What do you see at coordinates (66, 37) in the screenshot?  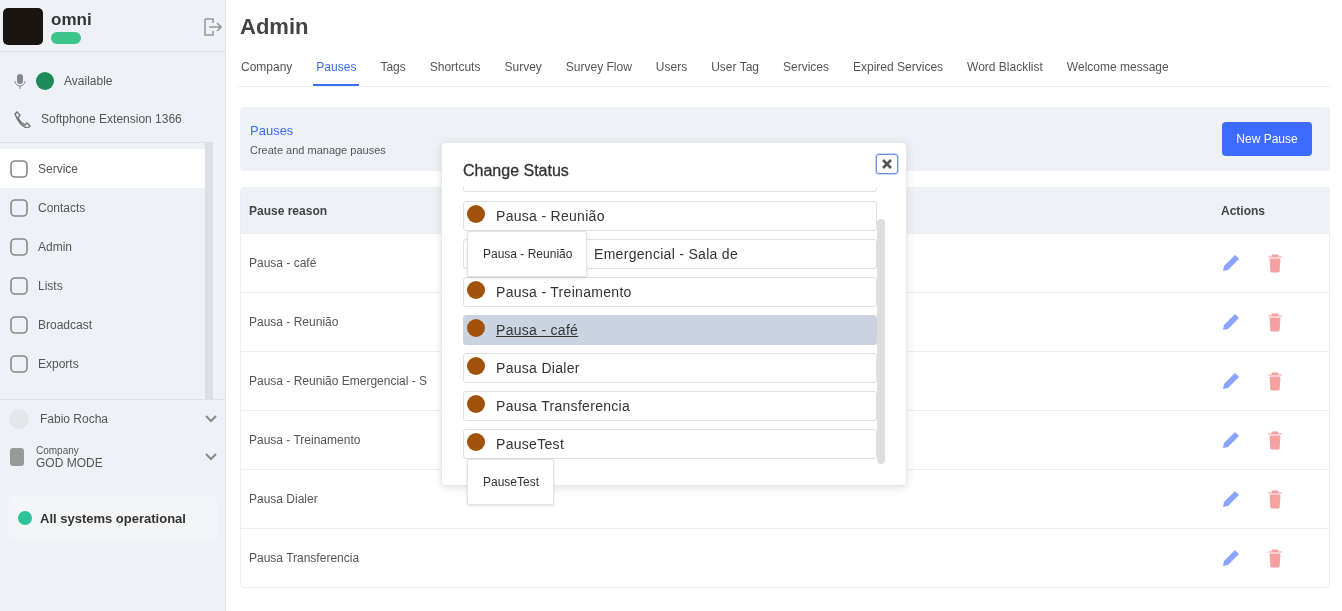 I see `plan-badge` at bounding box center [66, 37].